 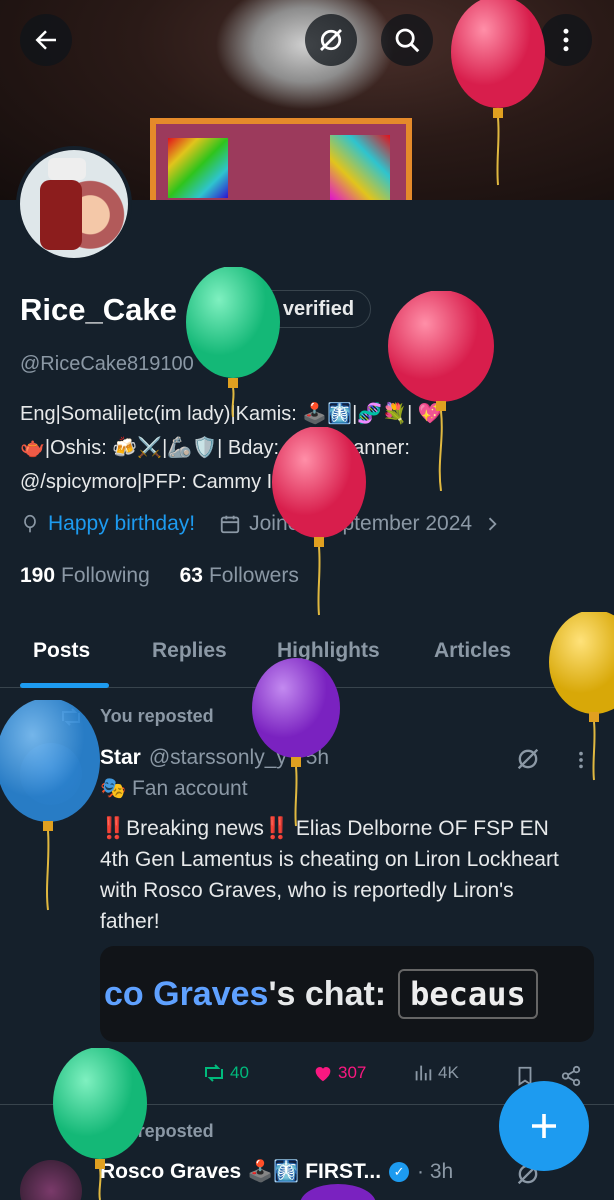 What do you see at coordinates (423, 1073) in the screenshot?
I see `views-icon` at bounding box center [423, 1073].